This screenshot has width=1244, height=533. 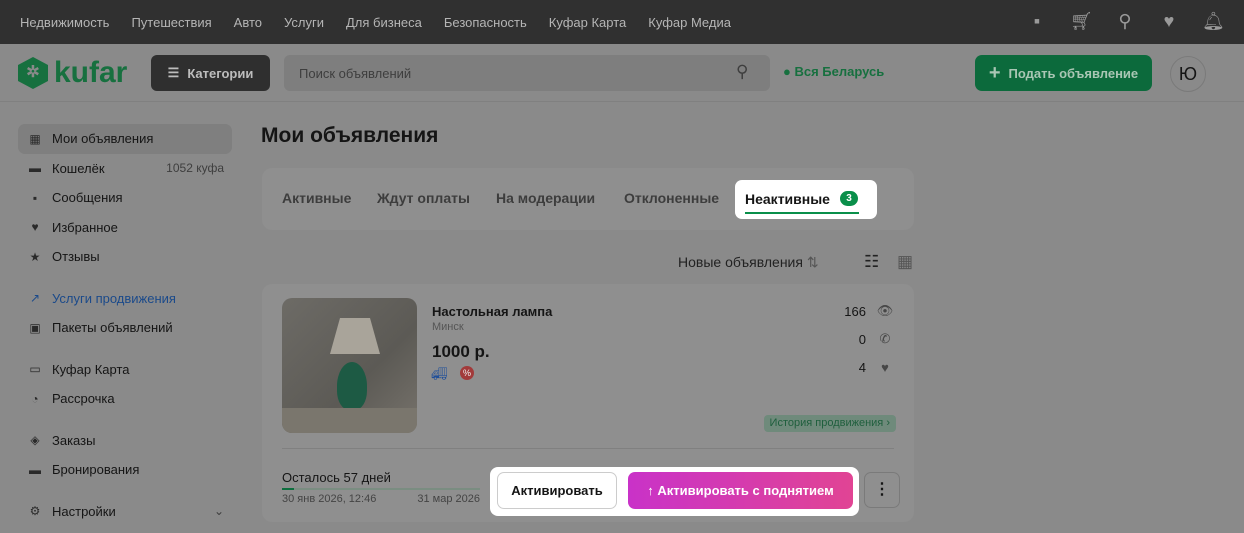 I want to click on wallet-balance: 1052 куфа, so click(x=195, y=168).